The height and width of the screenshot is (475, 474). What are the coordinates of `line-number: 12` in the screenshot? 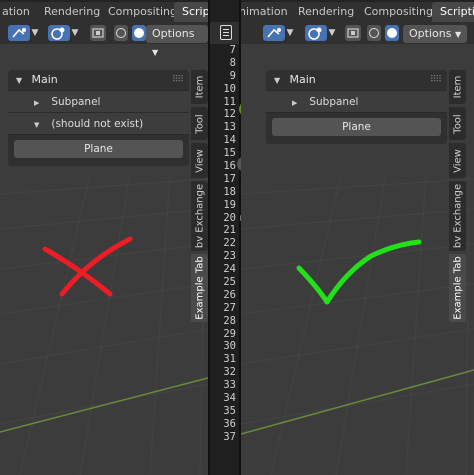 It's located at (229, 114).